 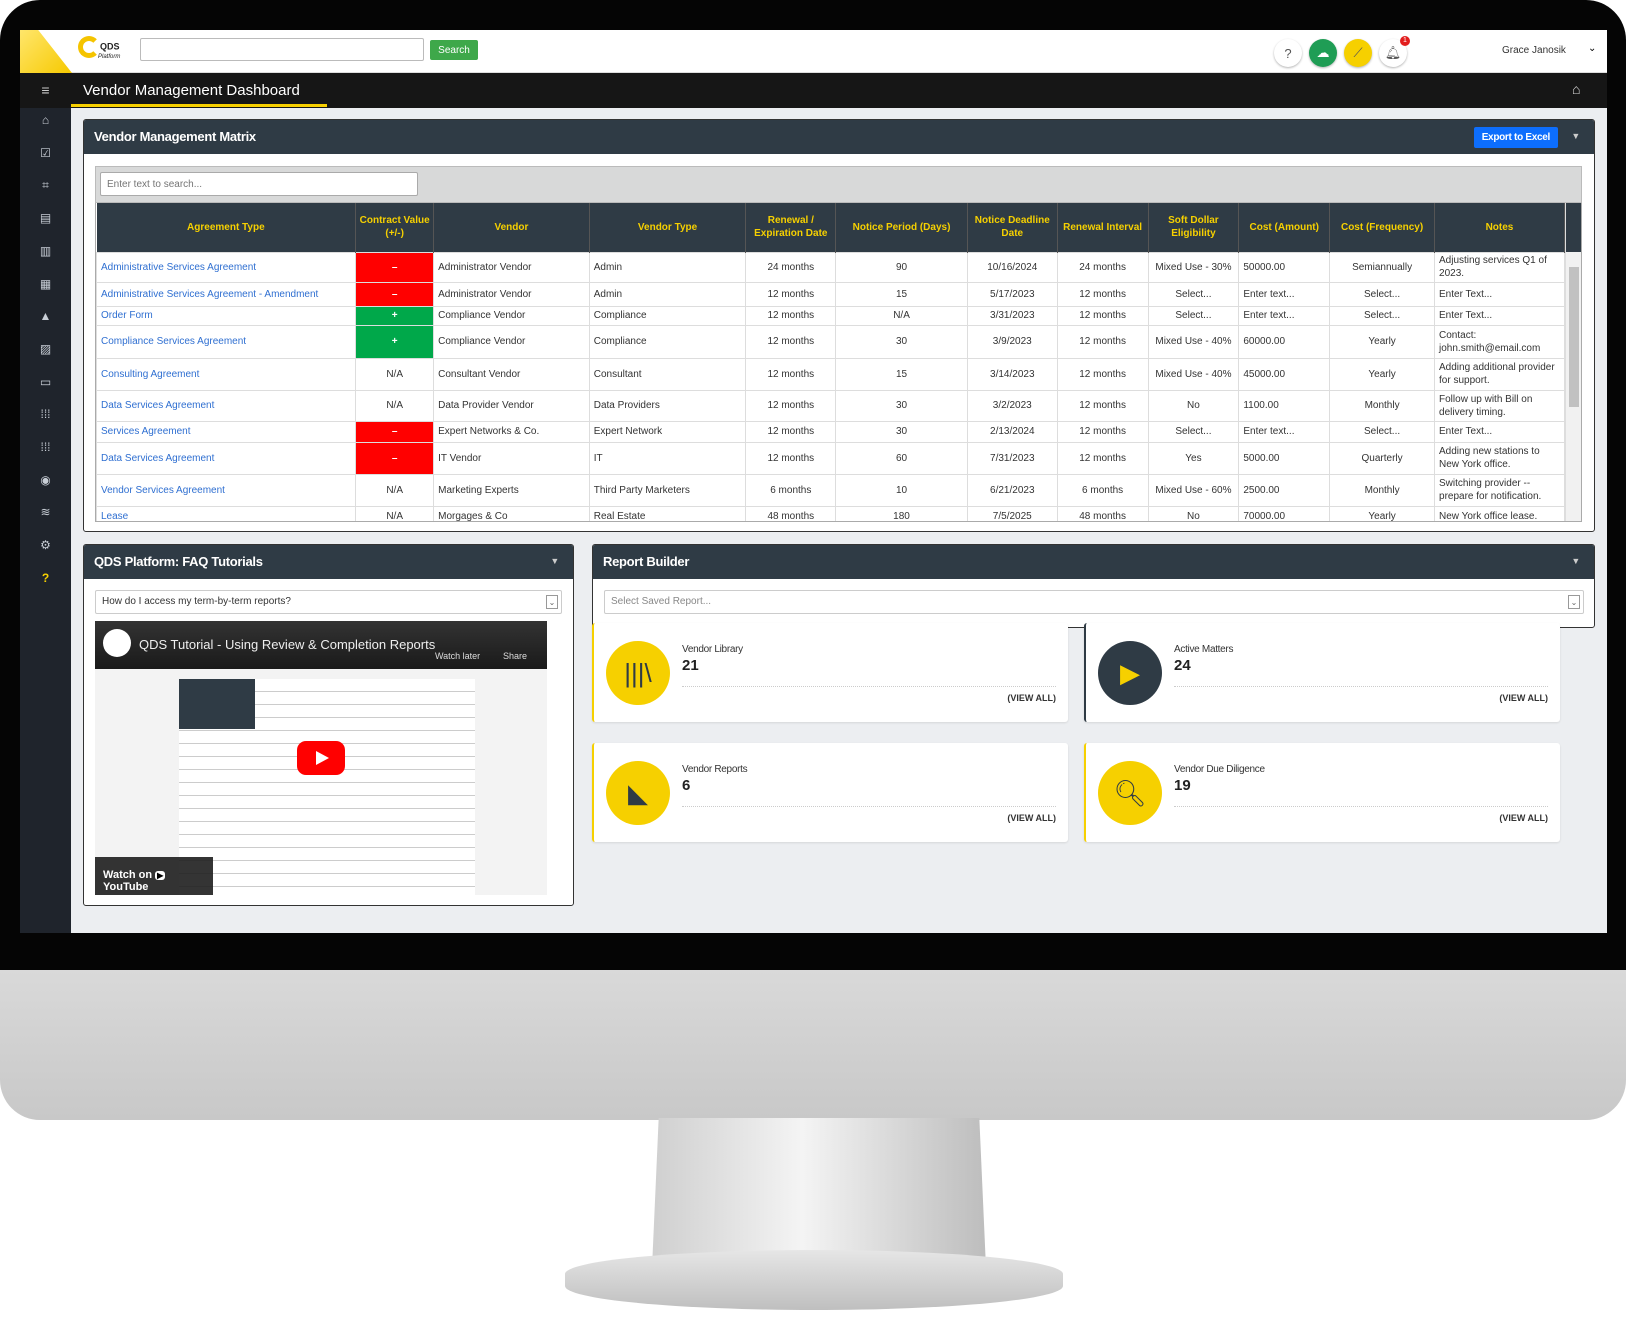 What do you see at coordinates (667, 315) in the screenshot?
I see `type-cell: Compliance` at bounding box center [667, 315].